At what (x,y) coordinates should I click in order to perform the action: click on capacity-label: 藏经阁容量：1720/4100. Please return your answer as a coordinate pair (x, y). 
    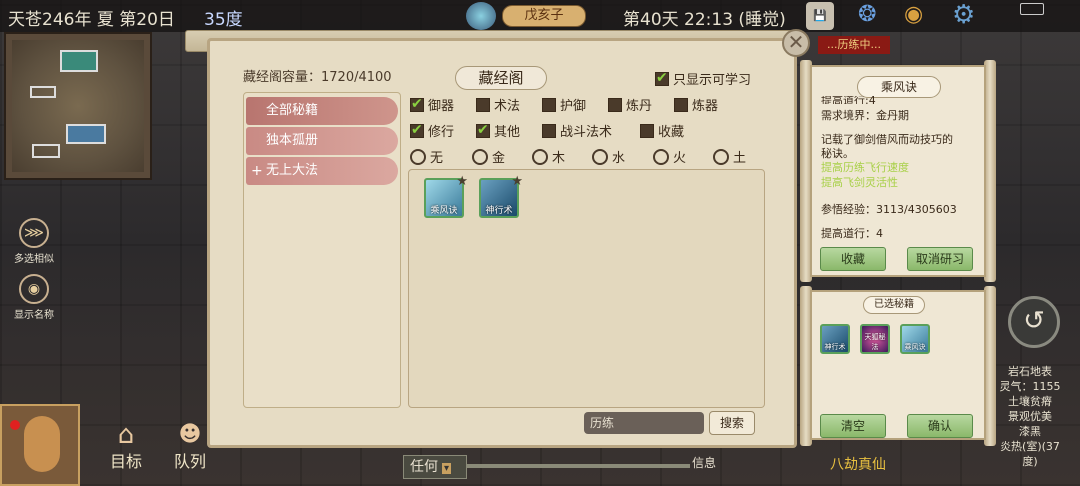
    Looking at the image, I should click on (317, 77).